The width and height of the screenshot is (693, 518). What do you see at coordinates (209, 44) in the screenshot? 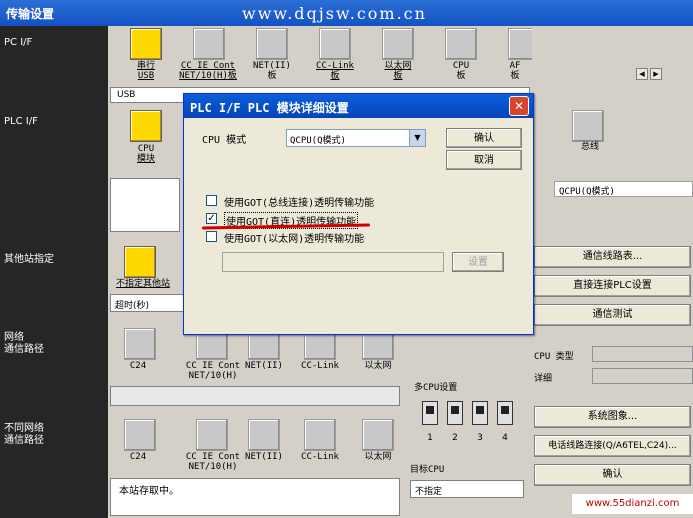
I see `cc-ie-board-icon` at bounding box center [209, 44].